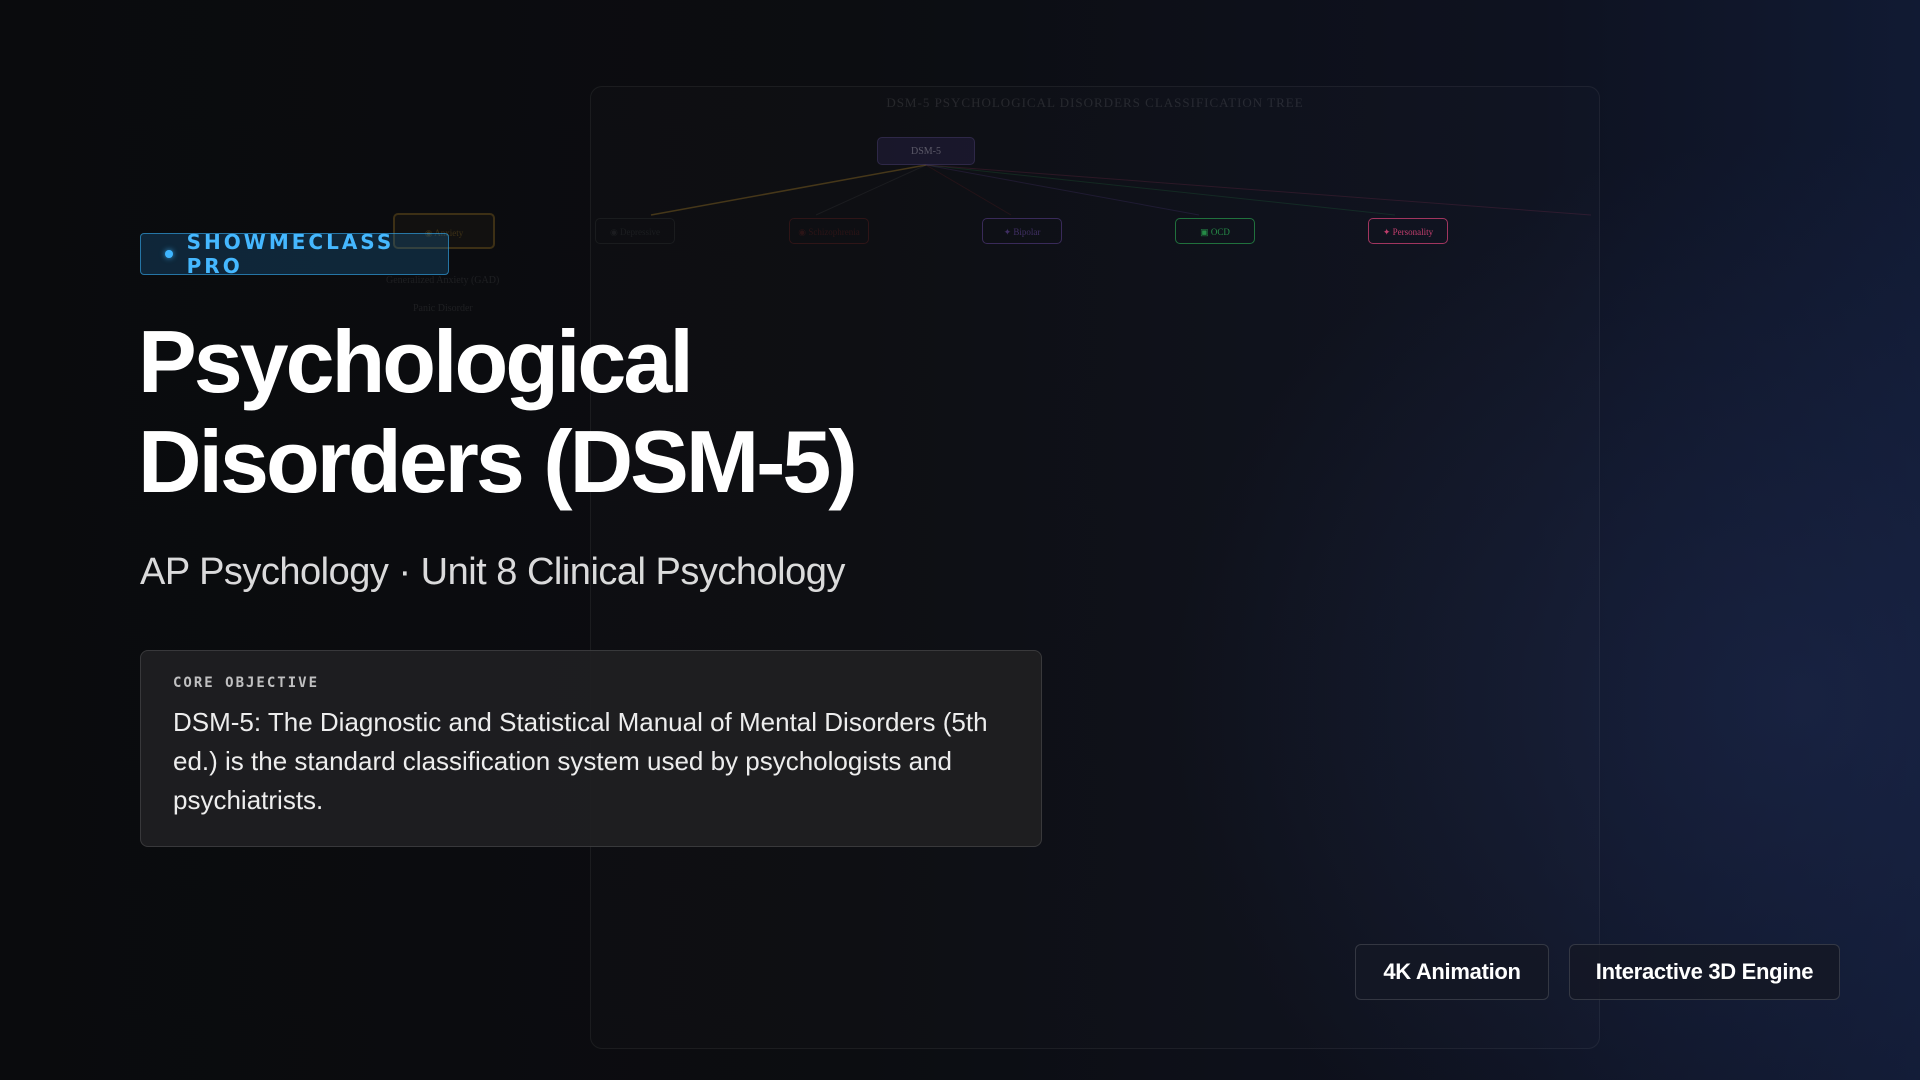  Describe the element at coordinates (498, 461) in the screenshot. I see `page-title-line-2: Disorders (DSM-5)` at that location.